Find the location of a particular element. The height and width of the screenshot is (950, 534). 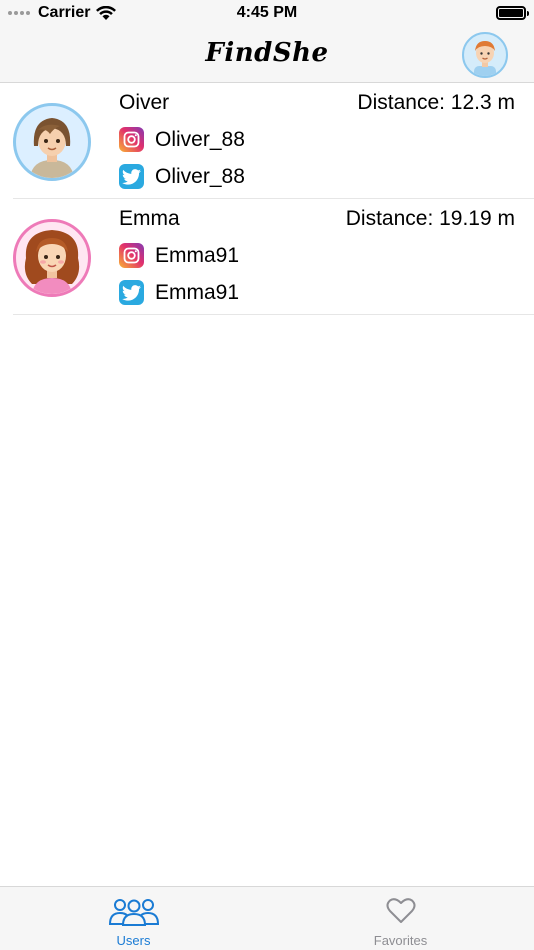

female-avatar-icon is located at coordinates (52, 262).